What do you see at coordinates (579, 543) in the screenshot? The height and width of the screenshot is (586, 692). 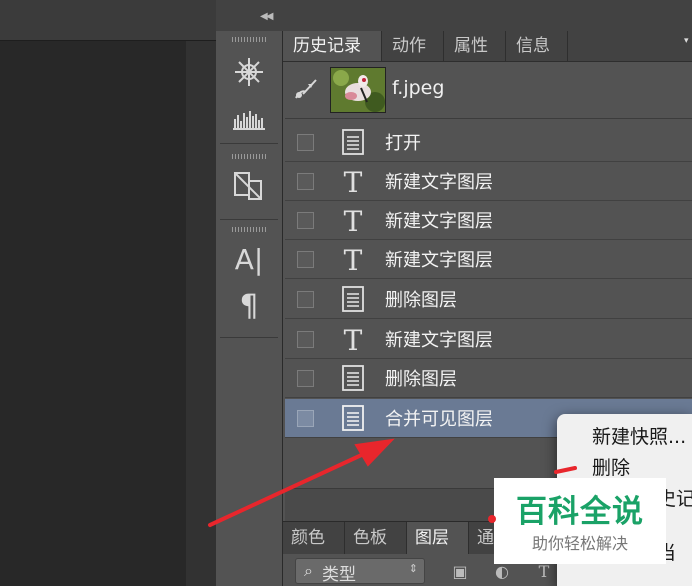 I see `watermark-subtitle: 助你轻松解决` at bounding box center [579, 543].